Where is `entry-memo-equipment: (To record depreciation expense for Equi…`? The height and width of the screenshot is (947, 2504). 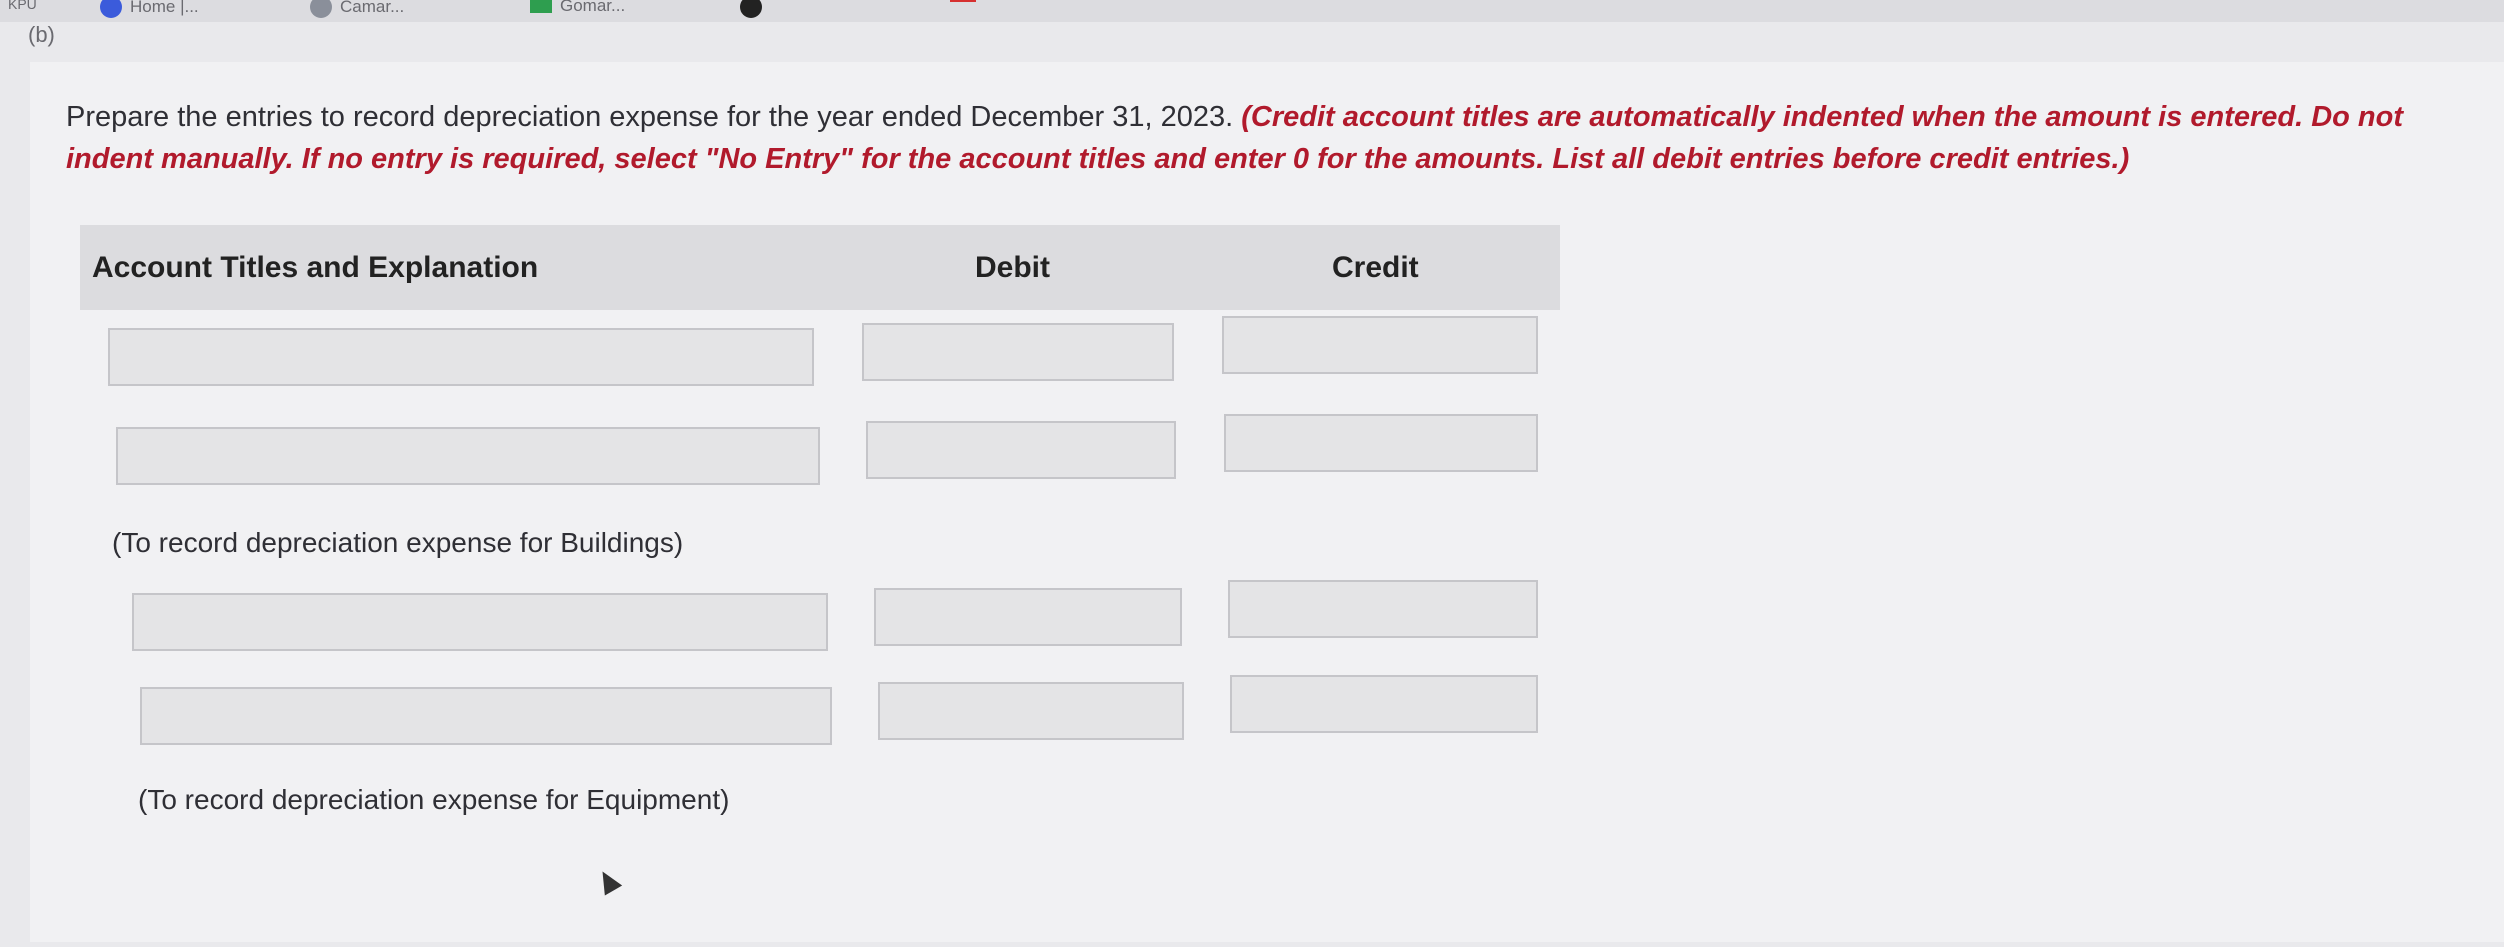 entry-memo-equipment: (To record depreciation expense for Equi… is located at coordinates (434, 799).